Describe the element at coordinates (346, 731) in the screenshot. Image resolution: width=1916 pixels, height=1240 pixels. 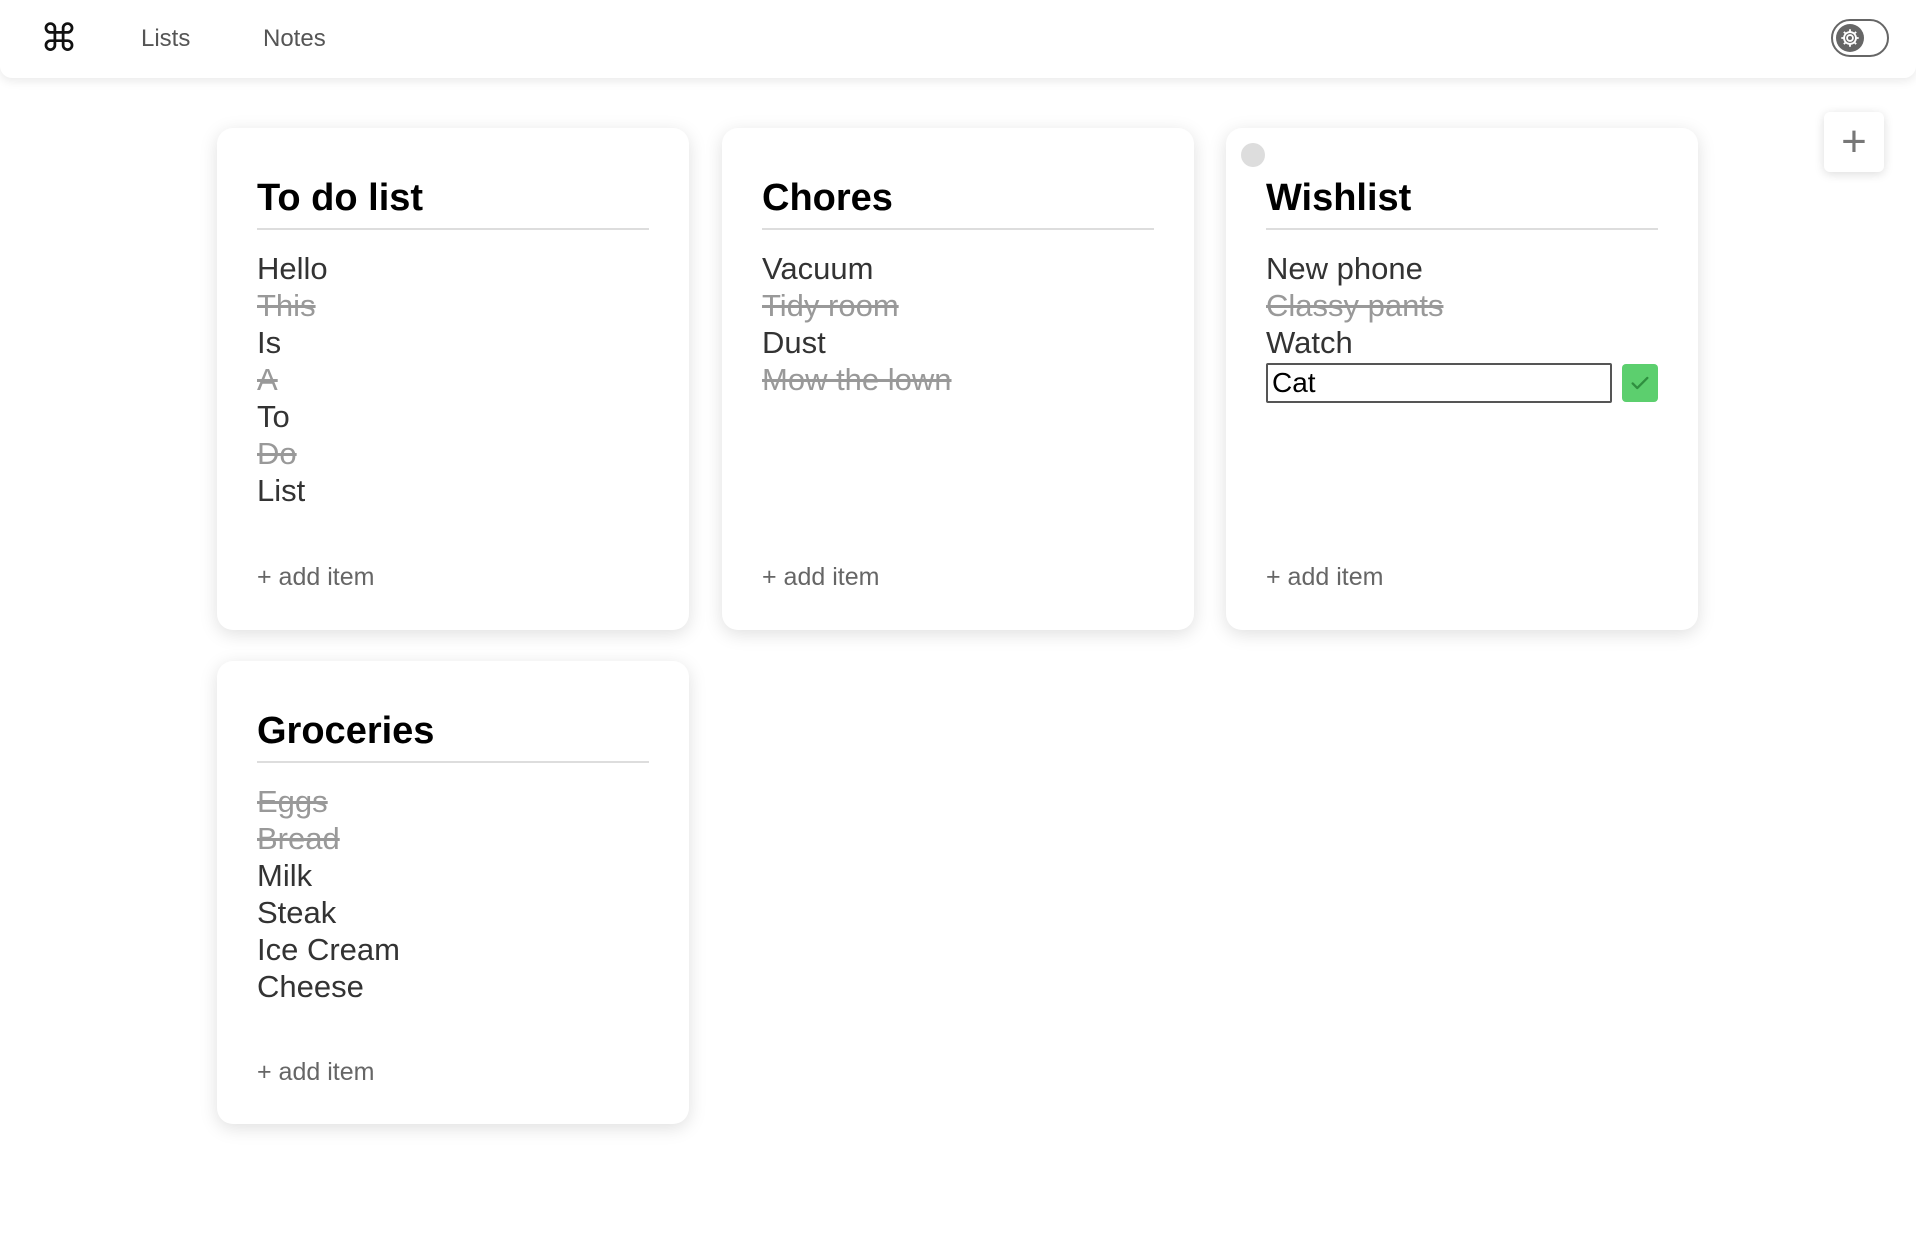
I see `list-title: Groceries` at that location.